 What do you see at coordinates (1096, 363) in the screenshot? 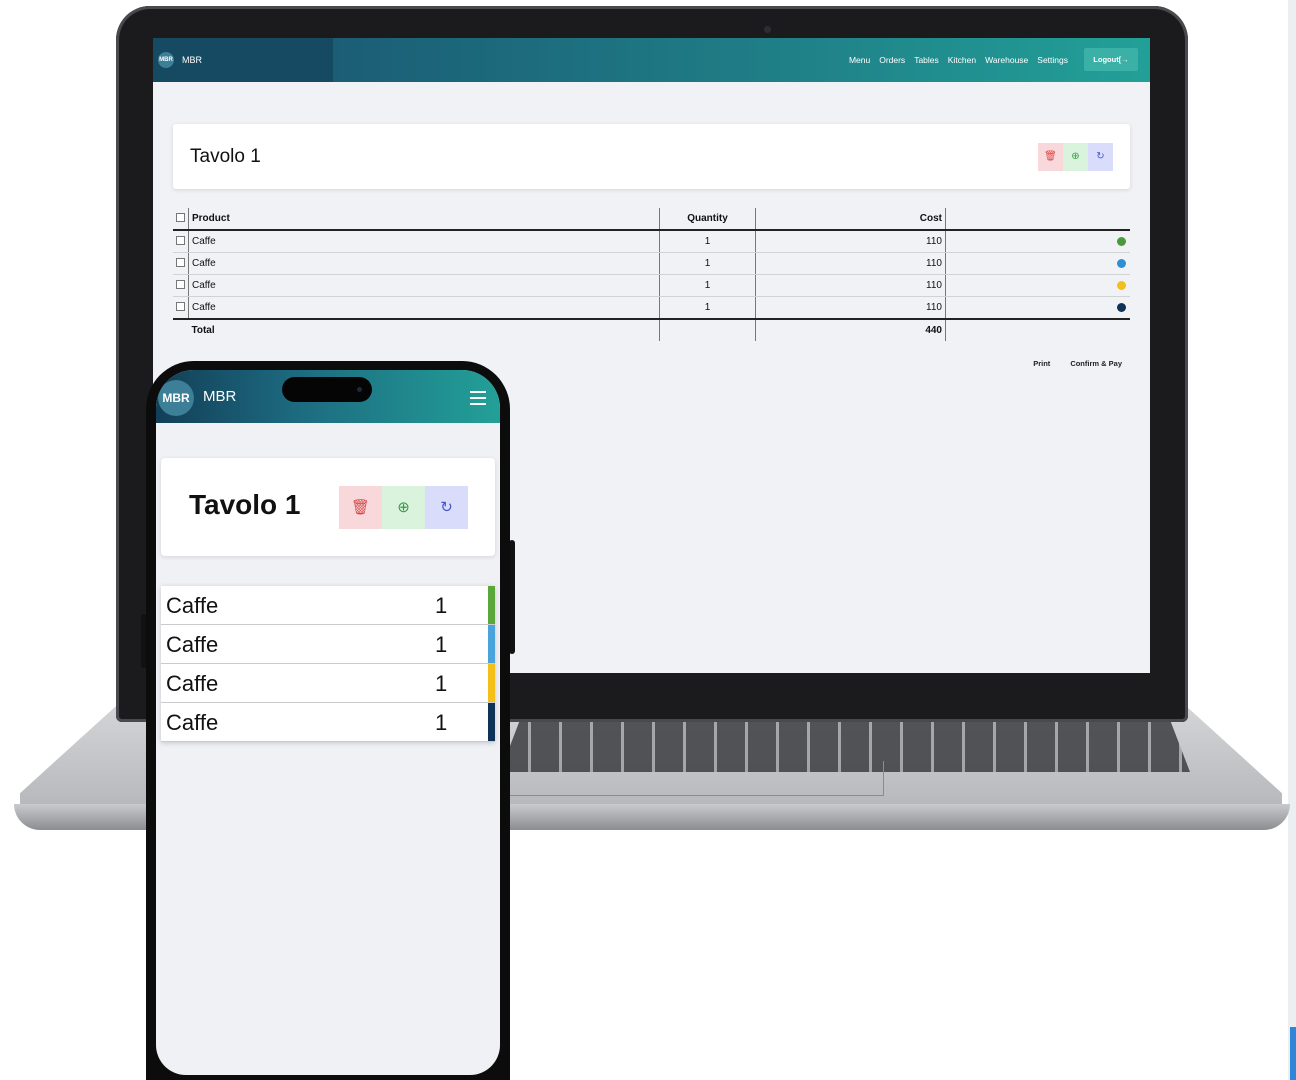
I see `confirm-pay-button: Confirm & Pay` at bounding box center [1096, 363].